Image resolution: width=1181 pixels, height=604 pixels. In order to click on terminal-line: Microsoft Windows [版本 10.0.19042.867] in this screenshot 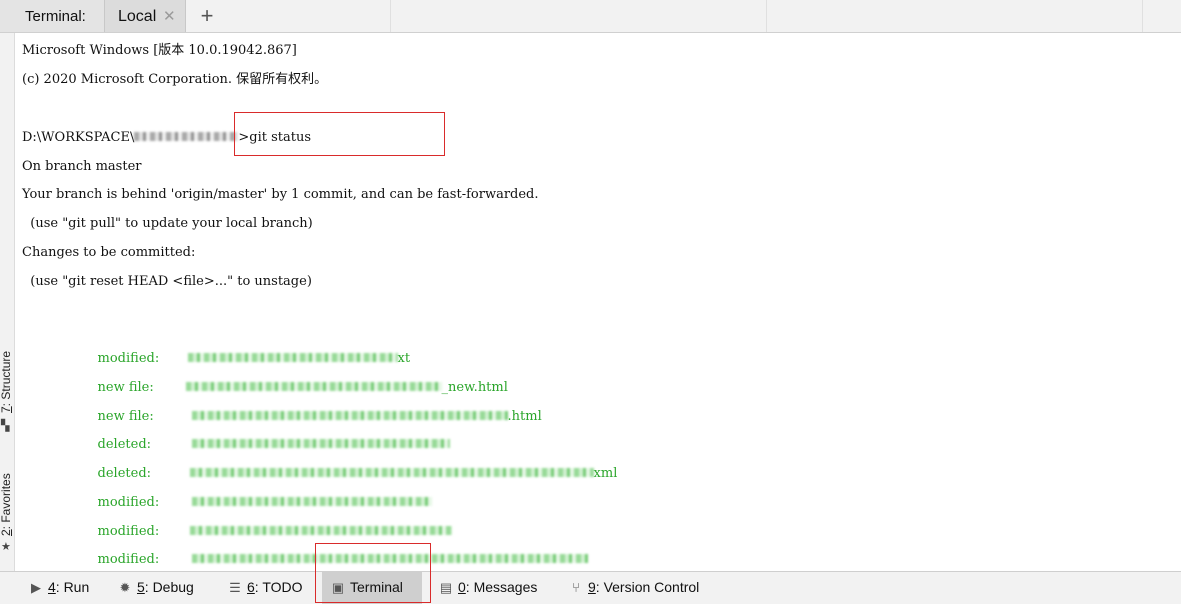, I will do `click(159, 50)`.